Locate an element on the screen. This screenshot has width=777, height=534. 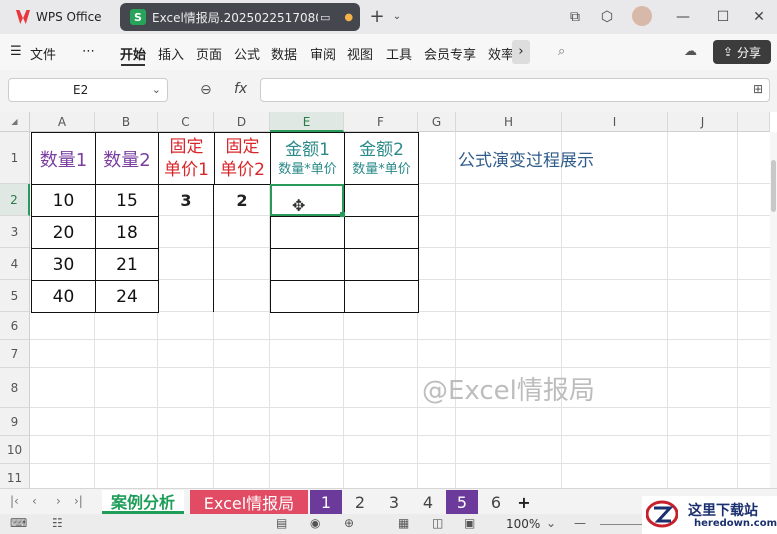
menu-review: 审阅 is located at coordinates (323, 53).